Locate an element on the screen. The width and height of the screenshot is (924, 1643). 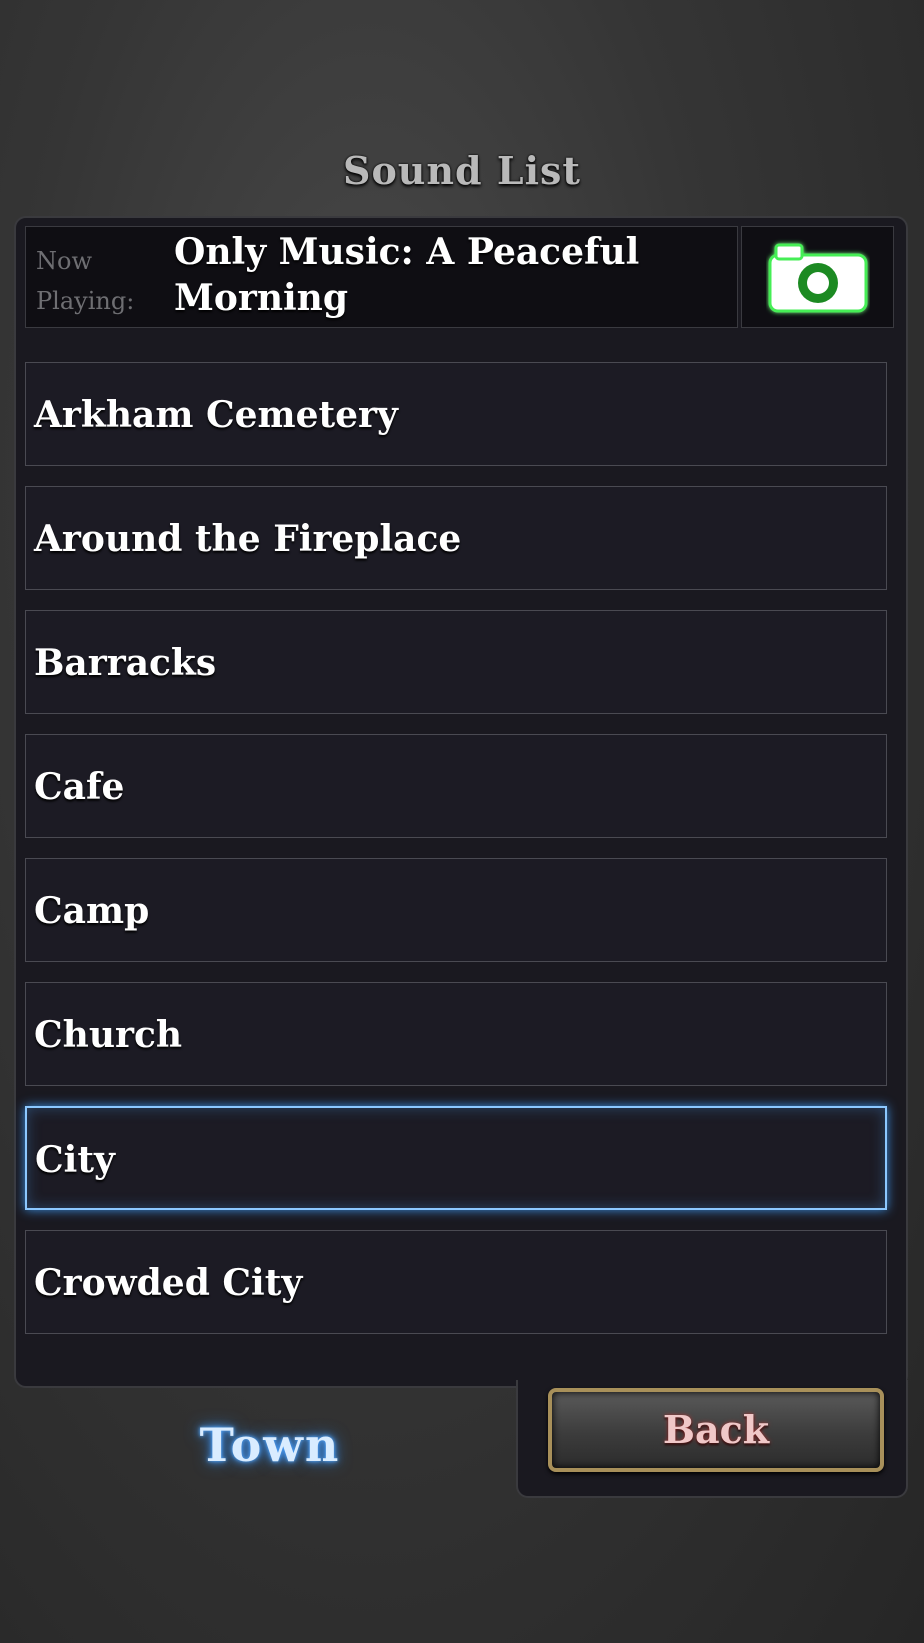
list-item: Church is located at coordinates (456, 1034).